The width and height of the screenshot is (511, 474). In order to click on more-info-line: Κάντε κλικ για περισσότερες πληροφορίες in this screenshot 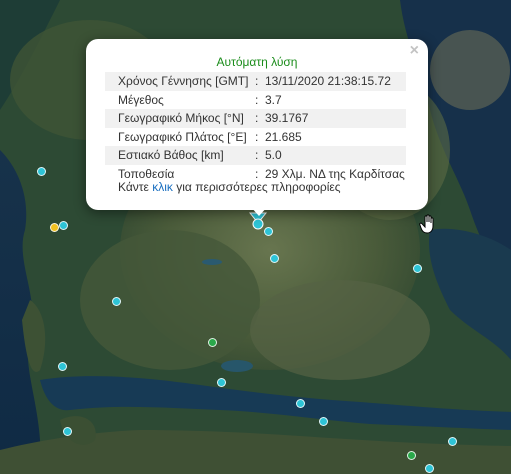, I will do `click(229, 187)`.